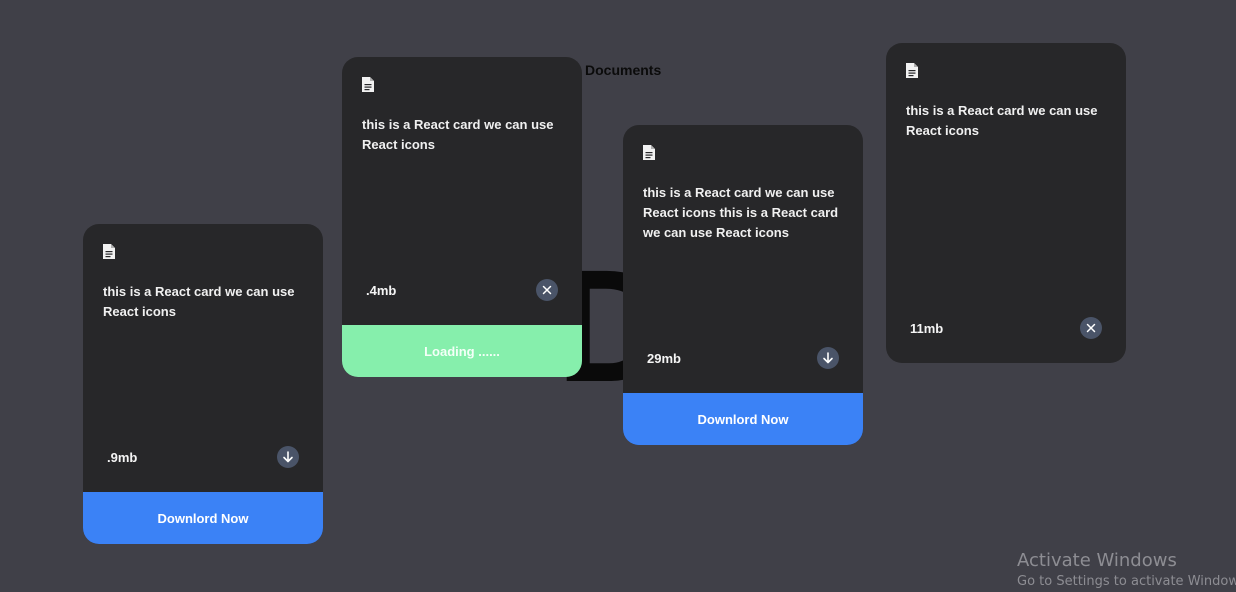 The width and height of the screenshot is (1236, 592). What do you see at coordinates (664, 358) in the screenshot?
I see `file-size: 29mb` at bounding box center [664, 358].